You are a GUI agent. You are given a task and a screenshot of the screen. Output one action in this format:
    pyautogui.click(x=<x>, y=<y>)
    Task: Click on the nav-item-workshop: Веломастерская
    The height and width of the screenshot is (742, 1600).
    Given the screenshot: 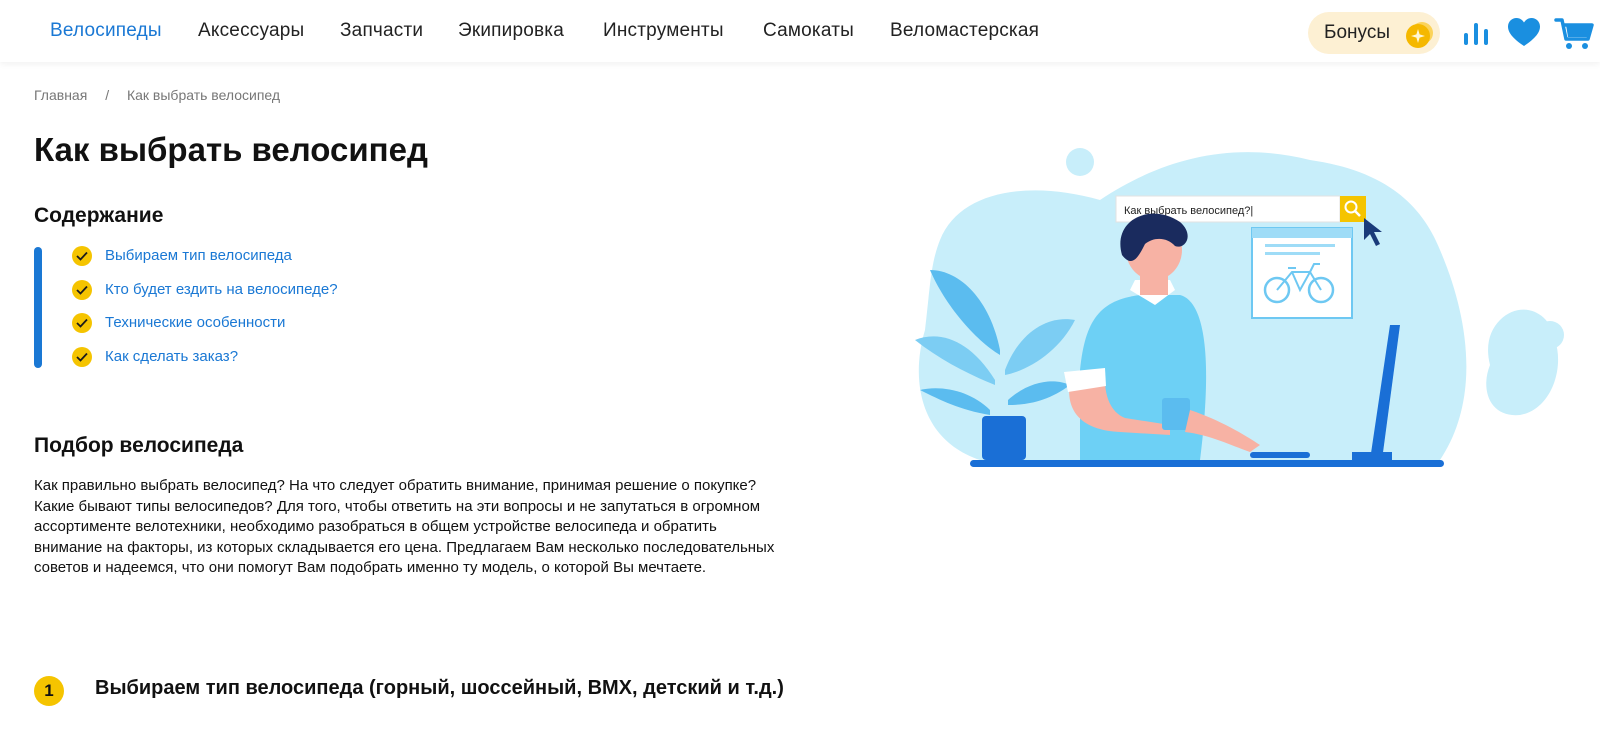 What is the action you would take?
    pyautogui.click(x=964, y=31)
    